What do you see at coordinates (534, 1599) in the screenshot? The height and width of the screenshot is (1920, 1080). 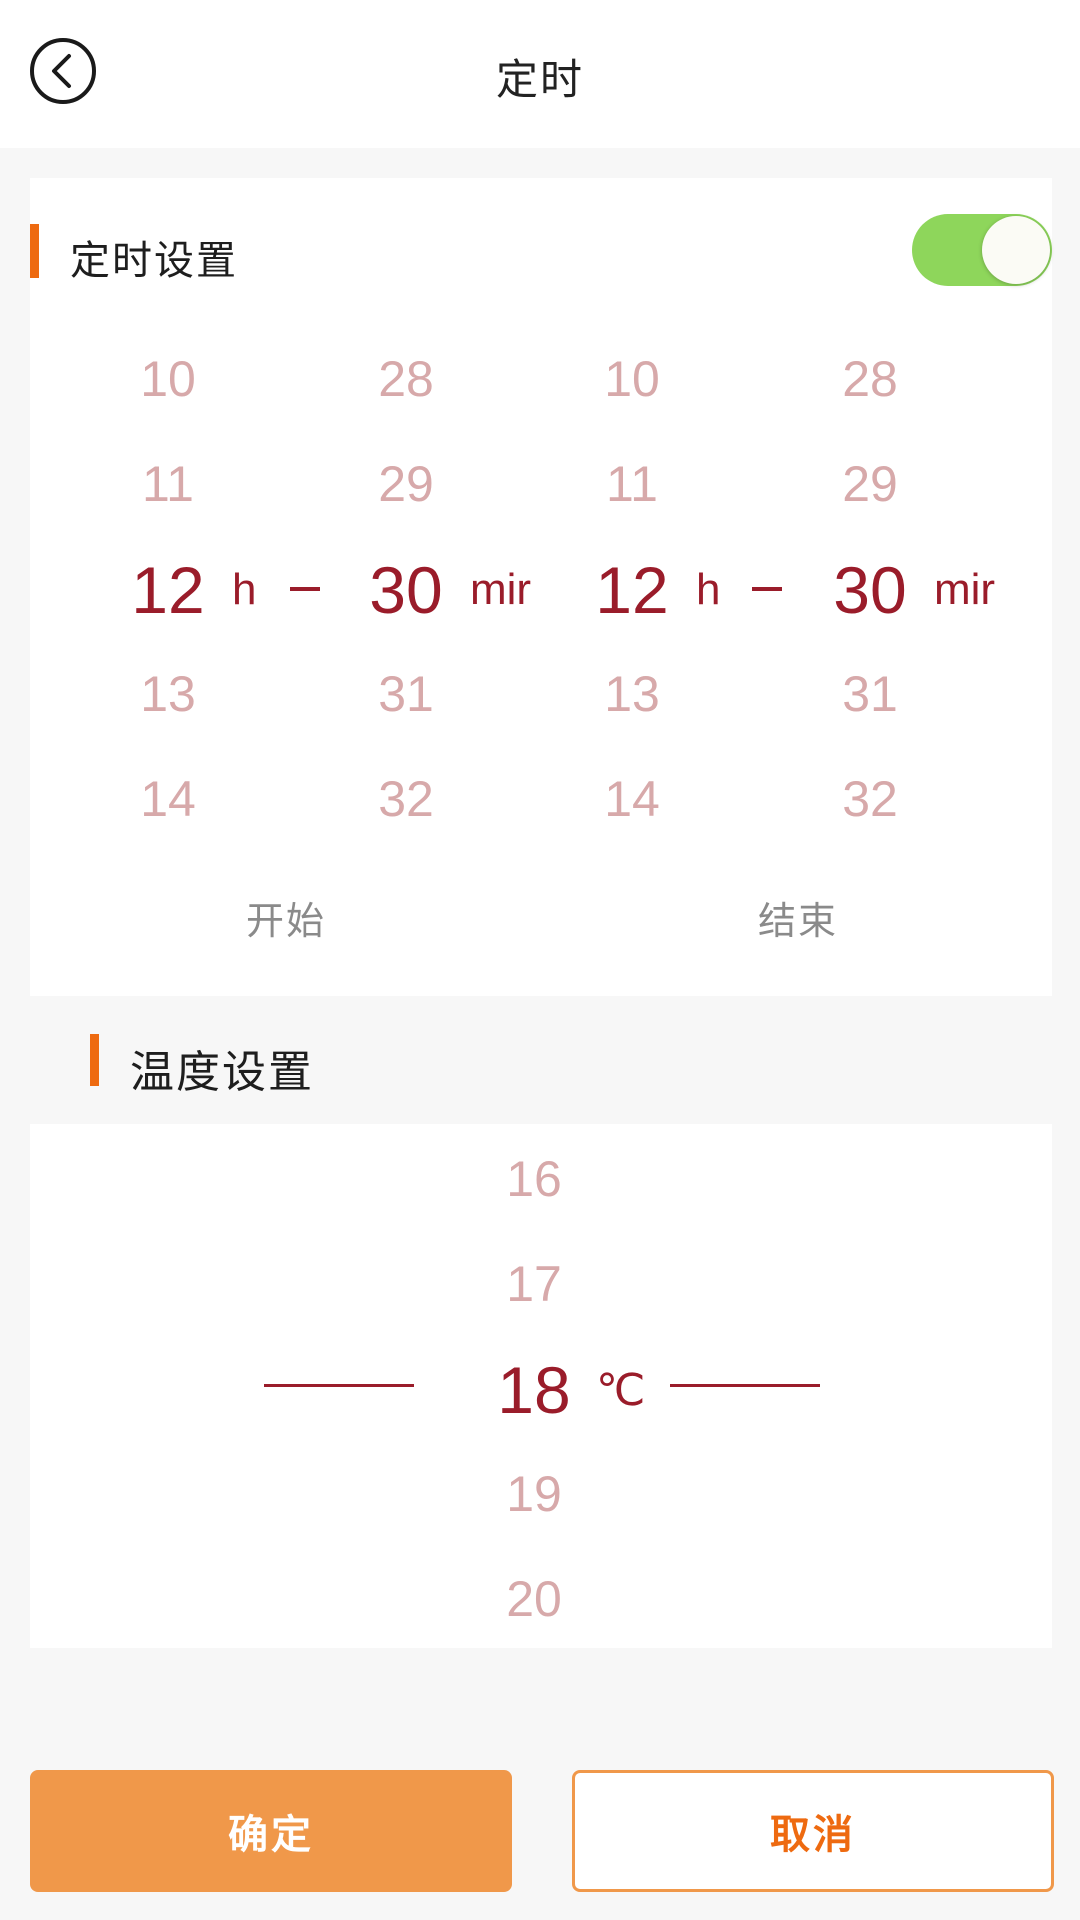 I see `wheel-item: 20` at bounding box center [534, 1599].